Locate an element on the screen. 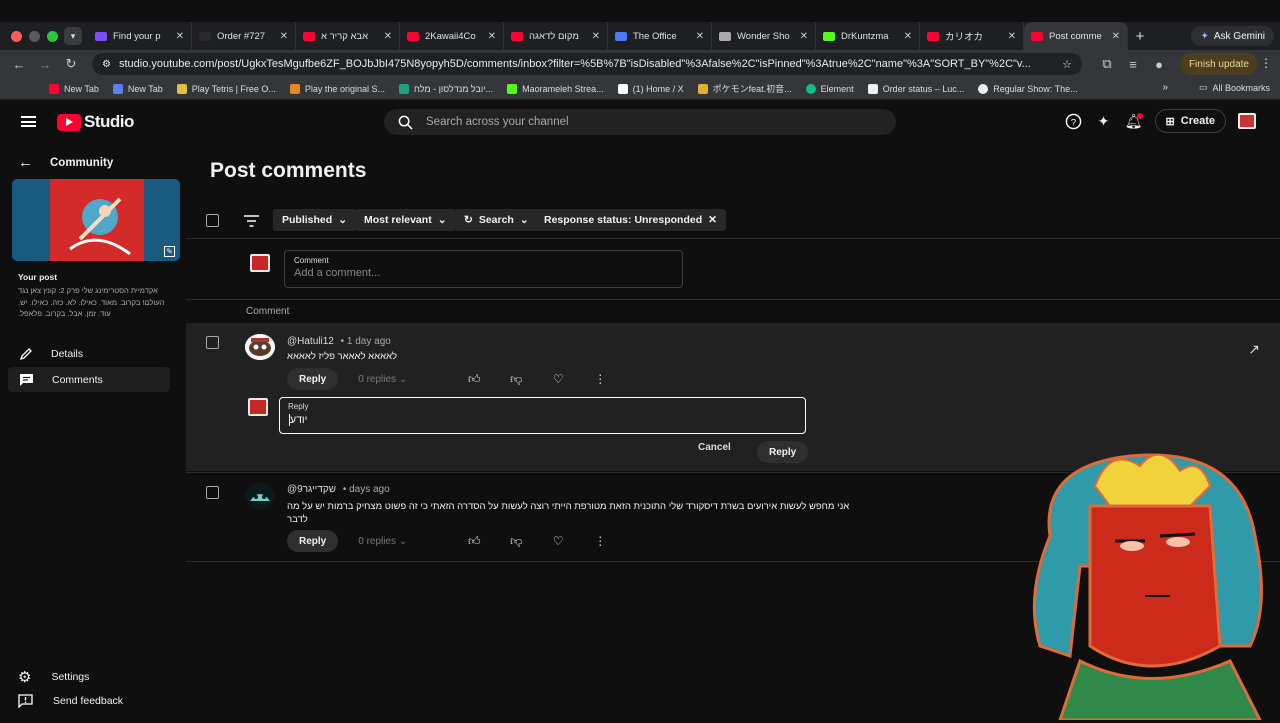 Image resolution: width=1280 pixels, height=723 pixels. studio-logo: Studio is located at coordinates (95, 122).